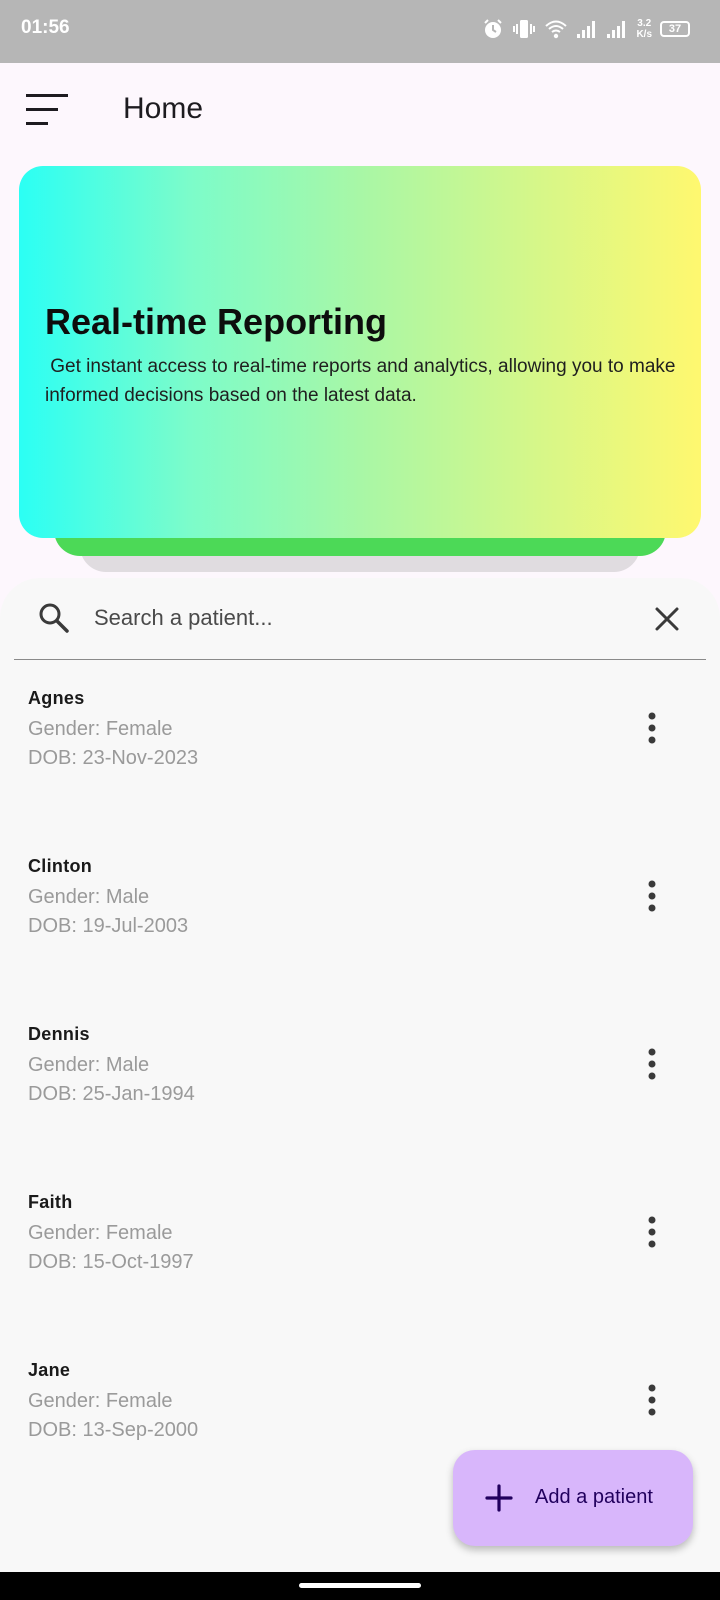 The height and width of the screenshot is (1600, 720). What do you see at coordinates (354, 618) in the screenshot?
I see `search-input` at bounding box center [354, 618].